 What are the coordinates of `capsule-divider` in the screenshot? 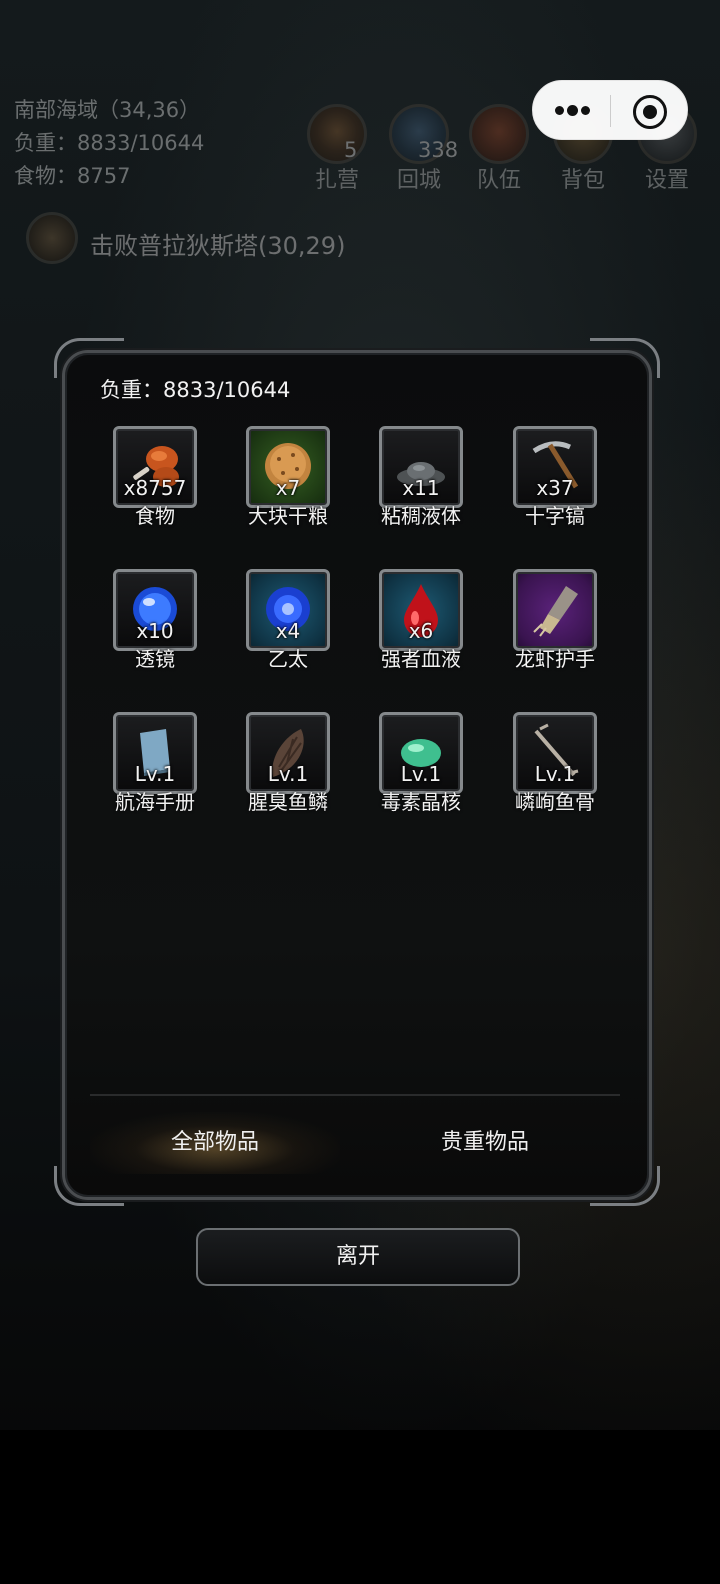 It's located at (610, 111).